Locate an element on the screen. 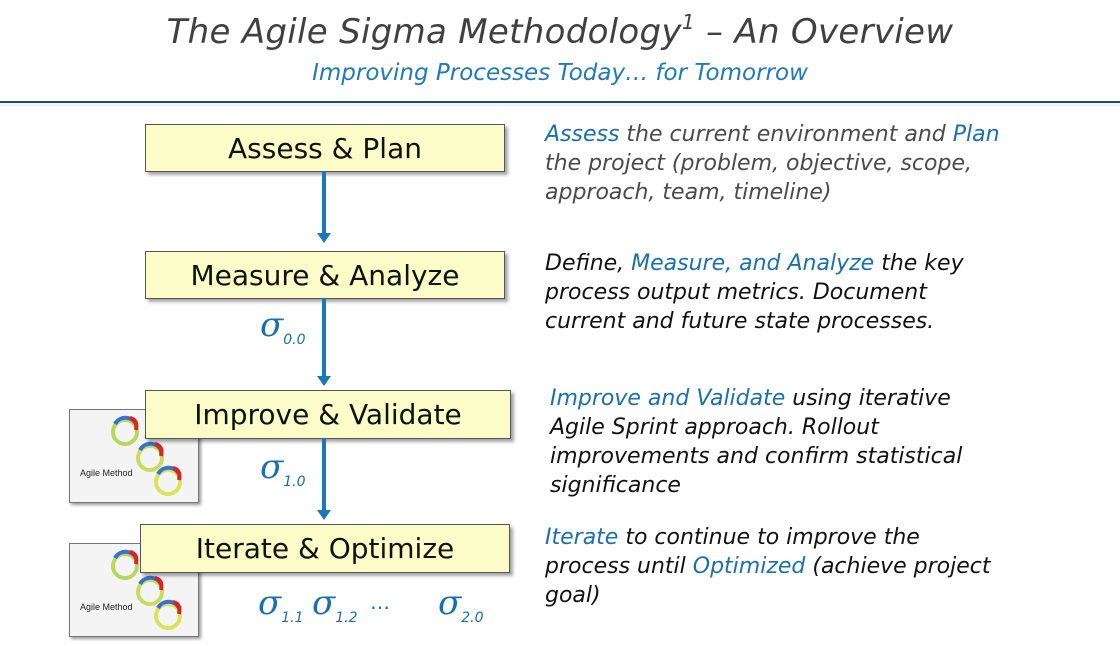 The height and width of the screenshot is (646, 1120). highlighted-term: Measure, and Analyze is located at coordinates (753, 263).